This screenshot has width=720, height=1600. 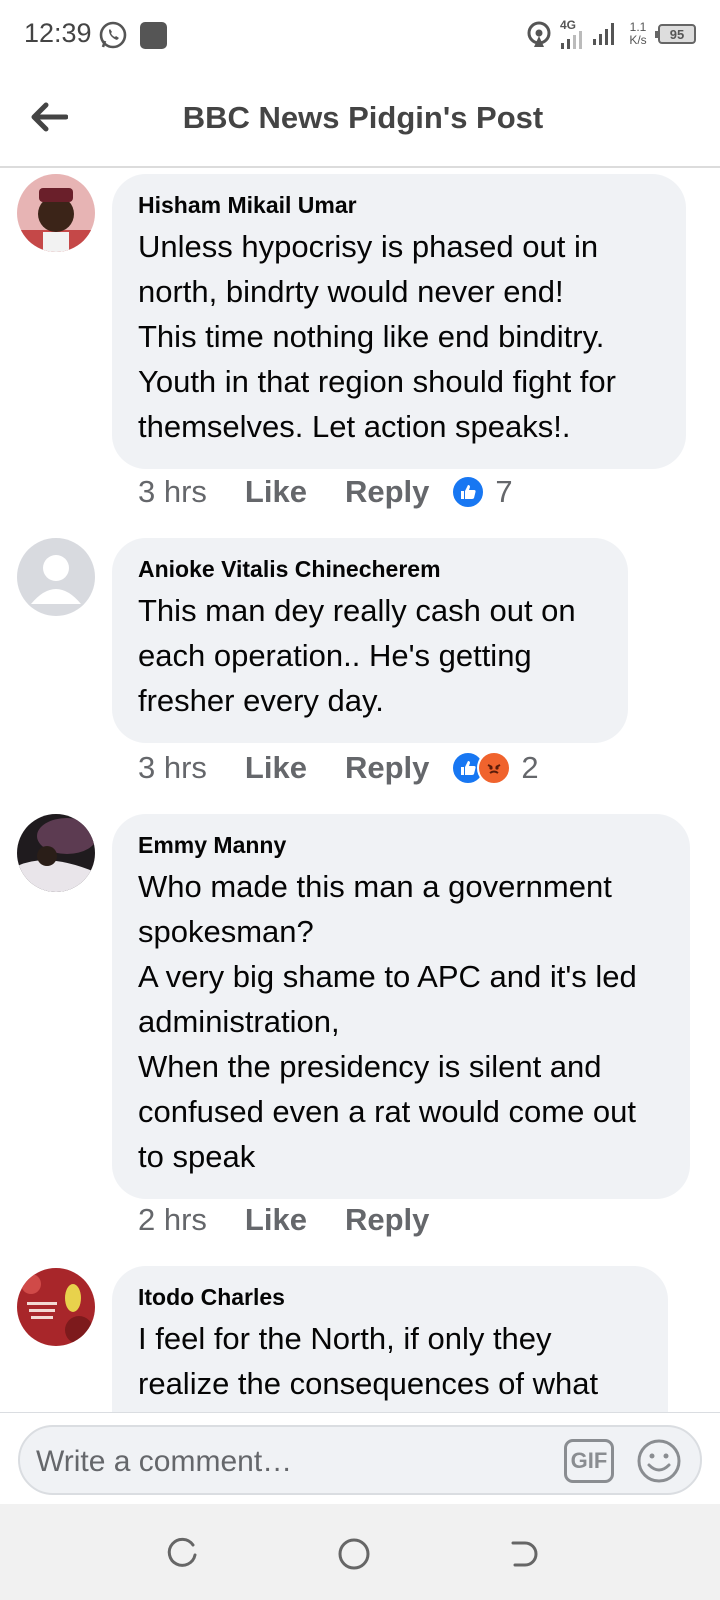 What do you see at coordinates (286, 1462) in the screenshot?
I see `comment-input` at bounding box center [286, 1462].